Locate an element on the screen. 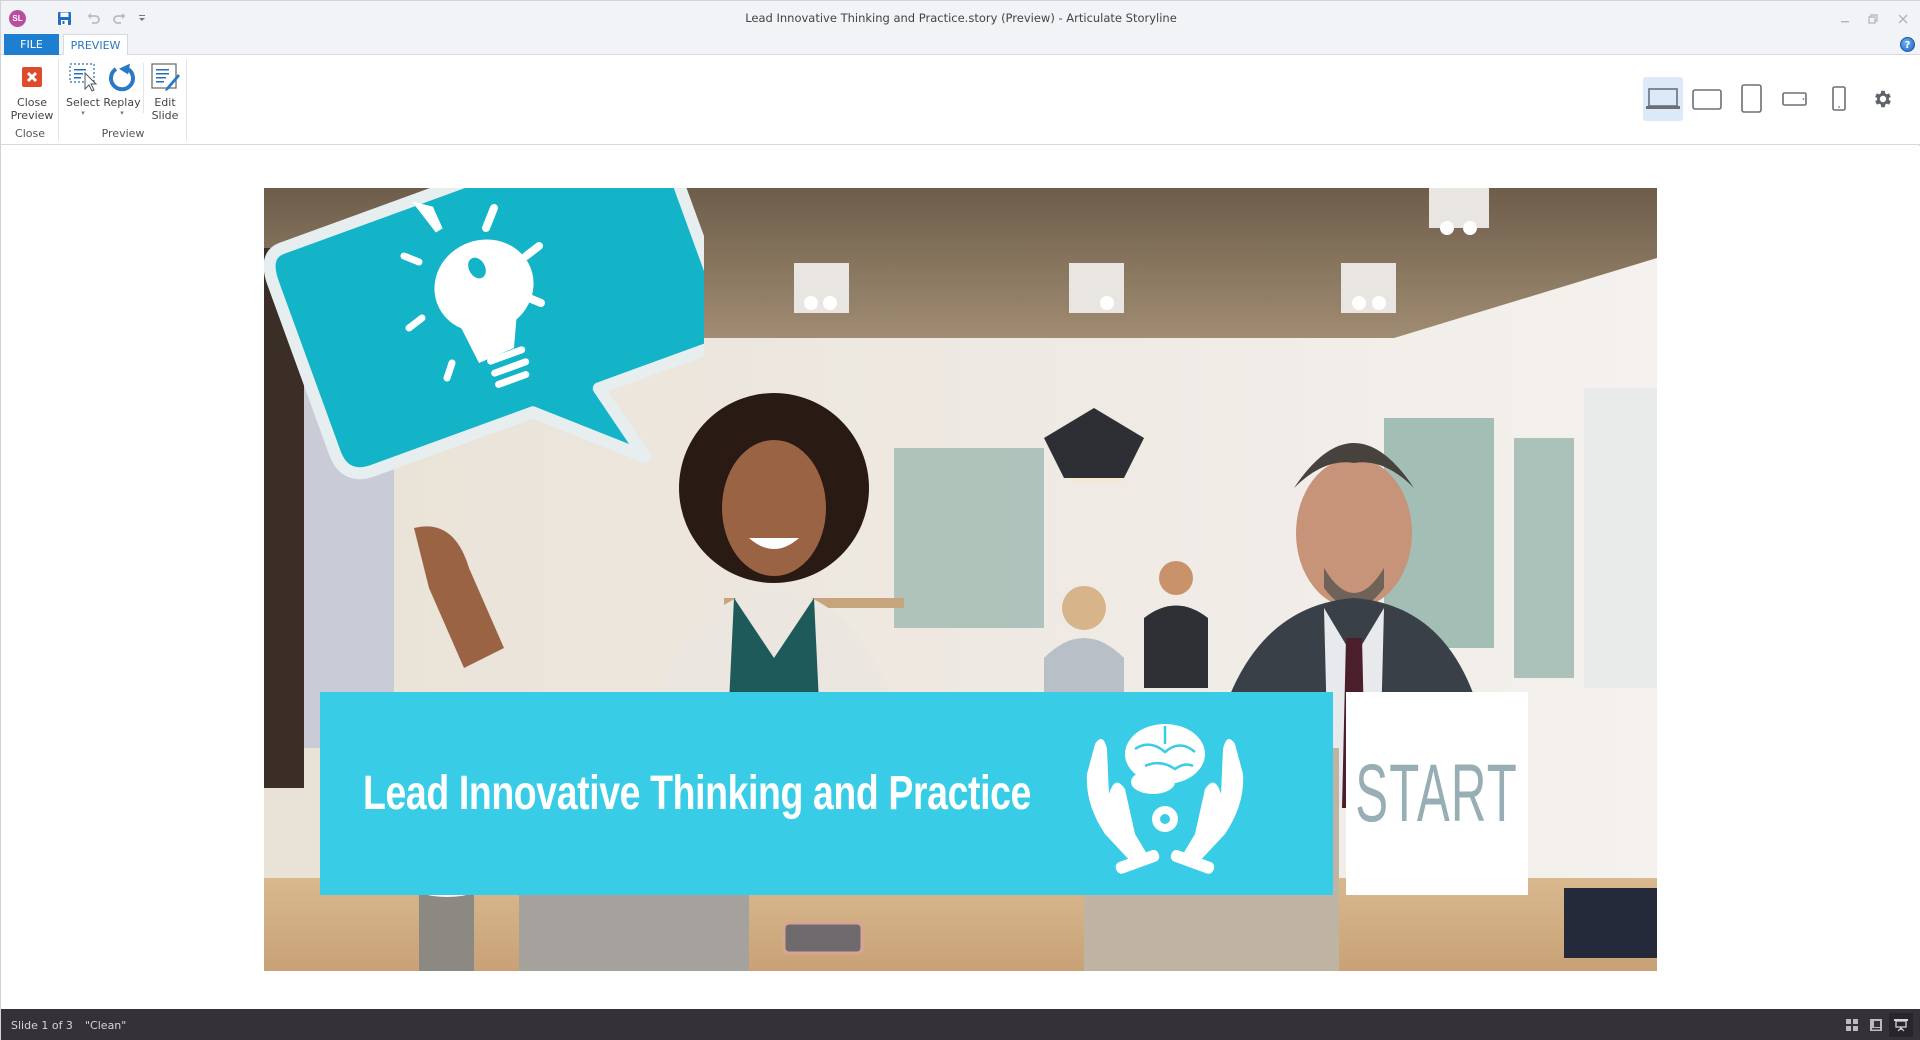 The width and height of the screenshot is (1920, 1040). slide-view-button is located at coordinates (1876, 1025).